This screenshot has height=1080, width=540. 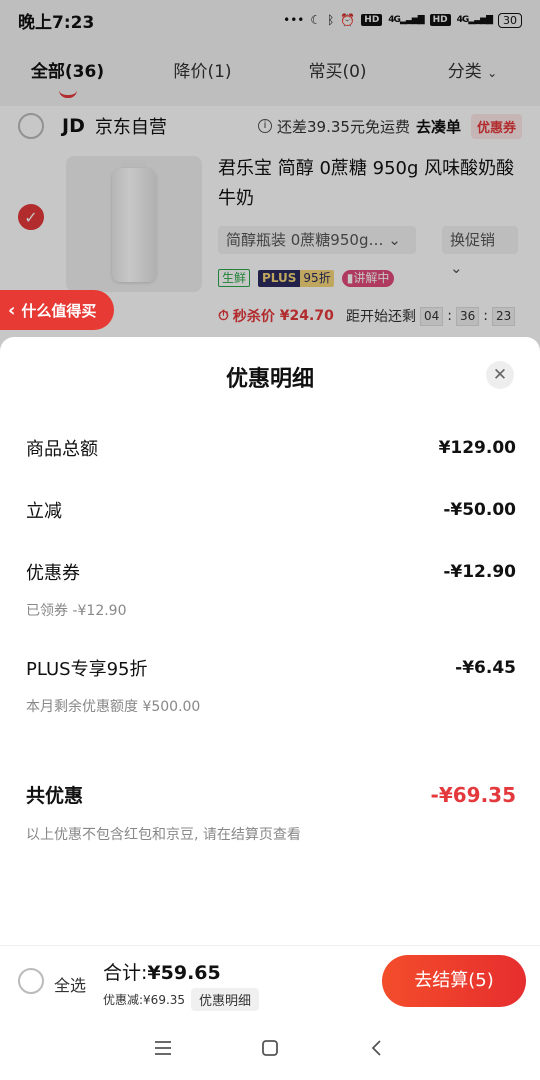 What do you see at coordinates (76, 611) in the screenshot?
I see `coupon-note: 已领券 -¥12.90` at bounding box center [76, 611].